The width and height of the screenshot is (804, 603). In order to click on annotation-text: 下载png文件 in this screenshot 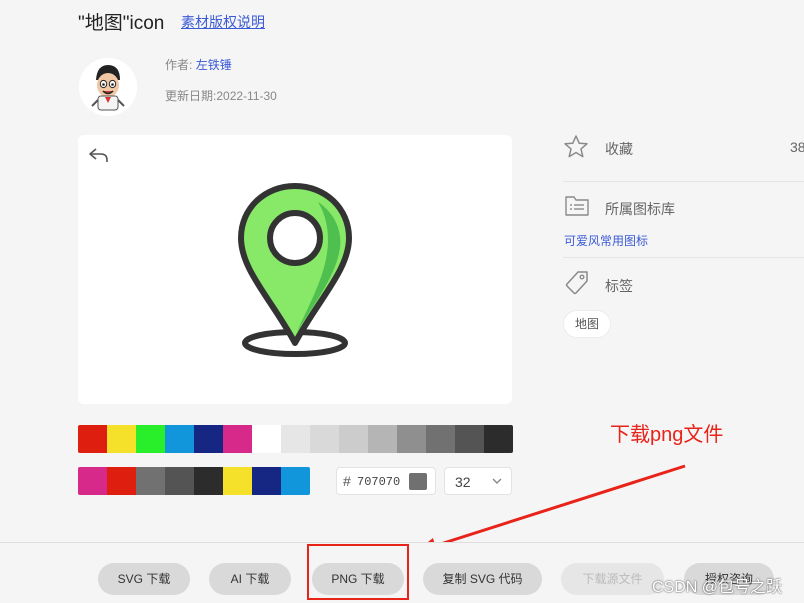, I will do `click(667, 435)`.